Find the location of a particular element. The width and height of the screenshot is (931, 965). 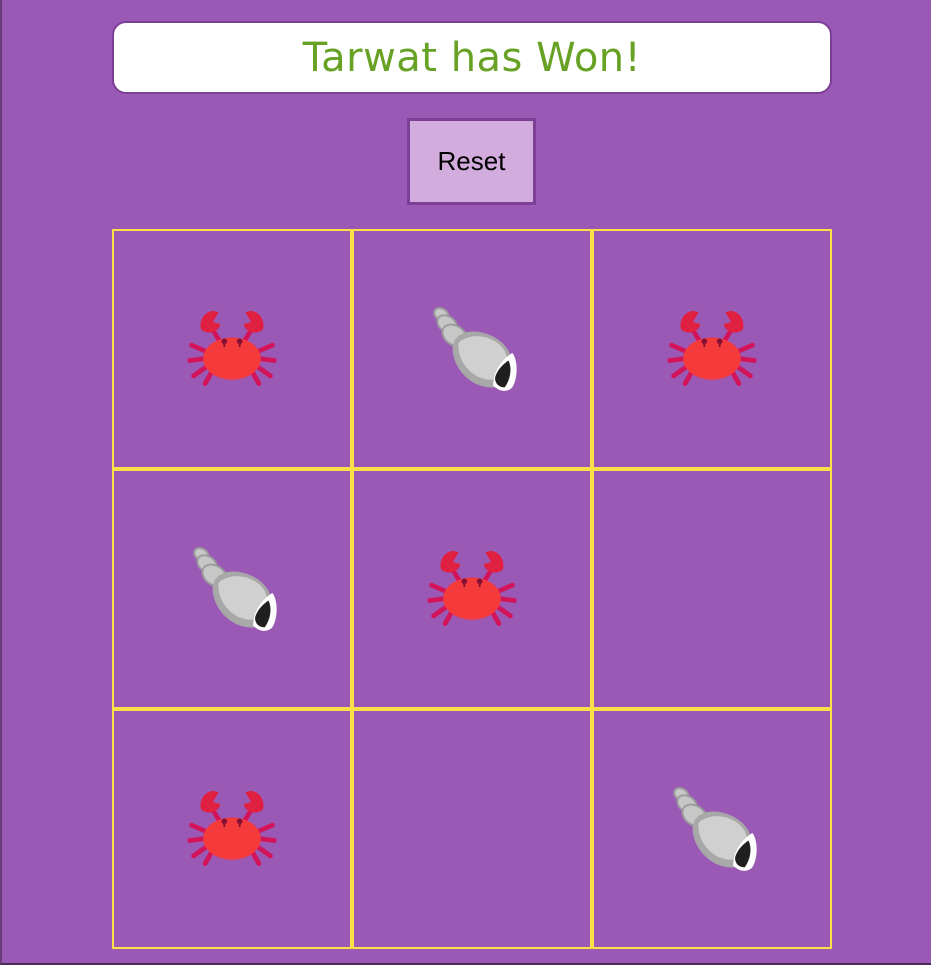

game-status-banner: Tarwat has Won! is located at coordinates (472, 57).